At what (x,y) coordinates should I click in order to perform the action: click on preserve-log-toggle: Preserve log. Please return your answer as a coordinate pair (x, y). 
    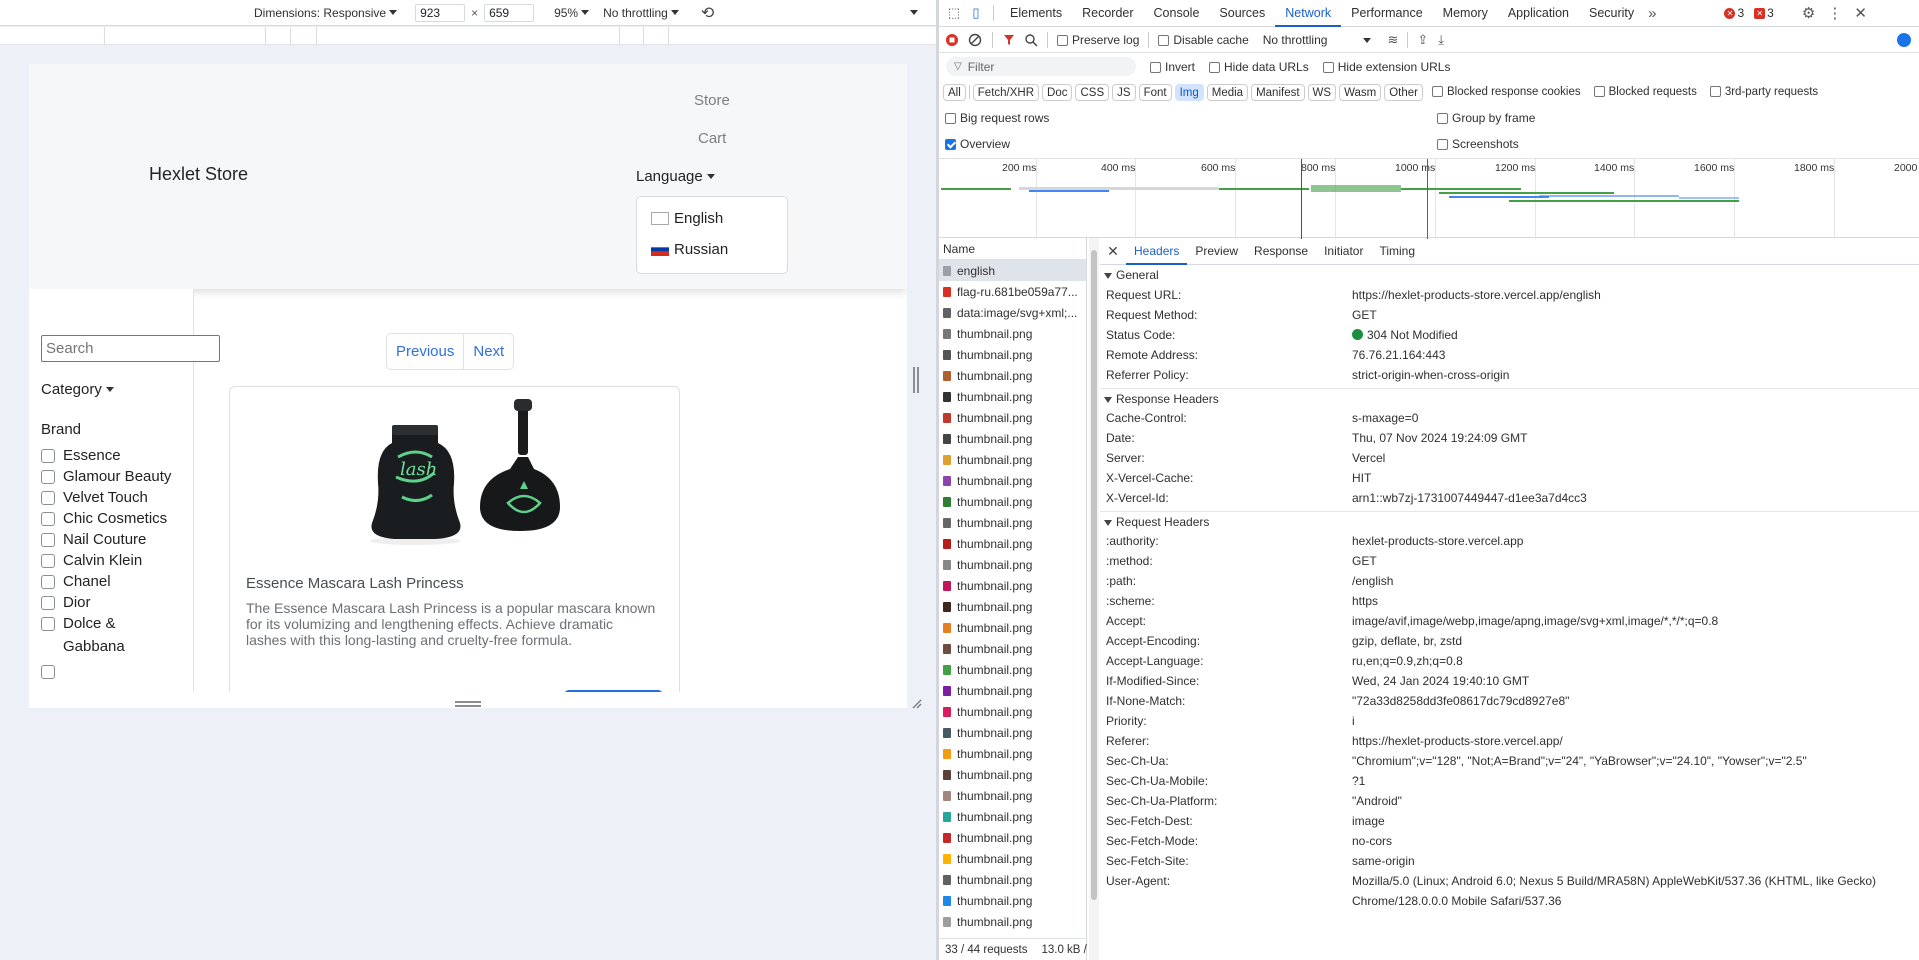
    Looking at the image, I should click on (1098, 40).